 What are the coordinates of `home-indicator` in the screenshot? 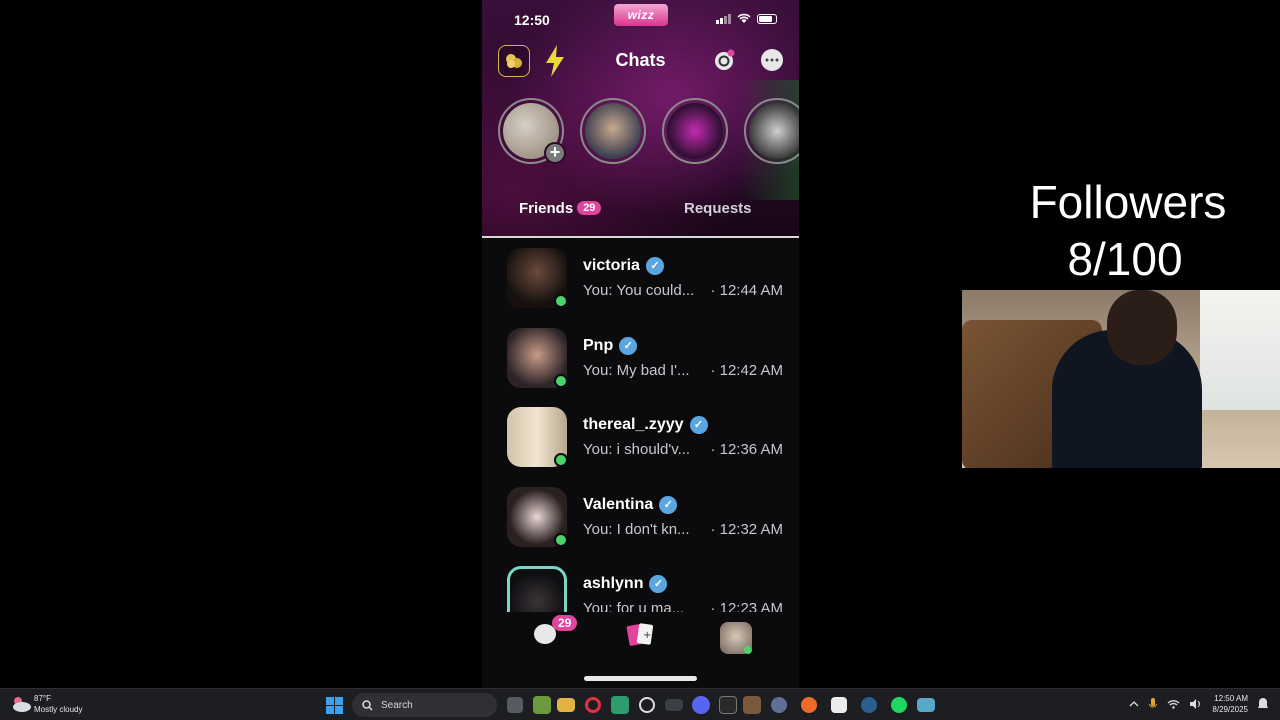 It's located at (640, 678).